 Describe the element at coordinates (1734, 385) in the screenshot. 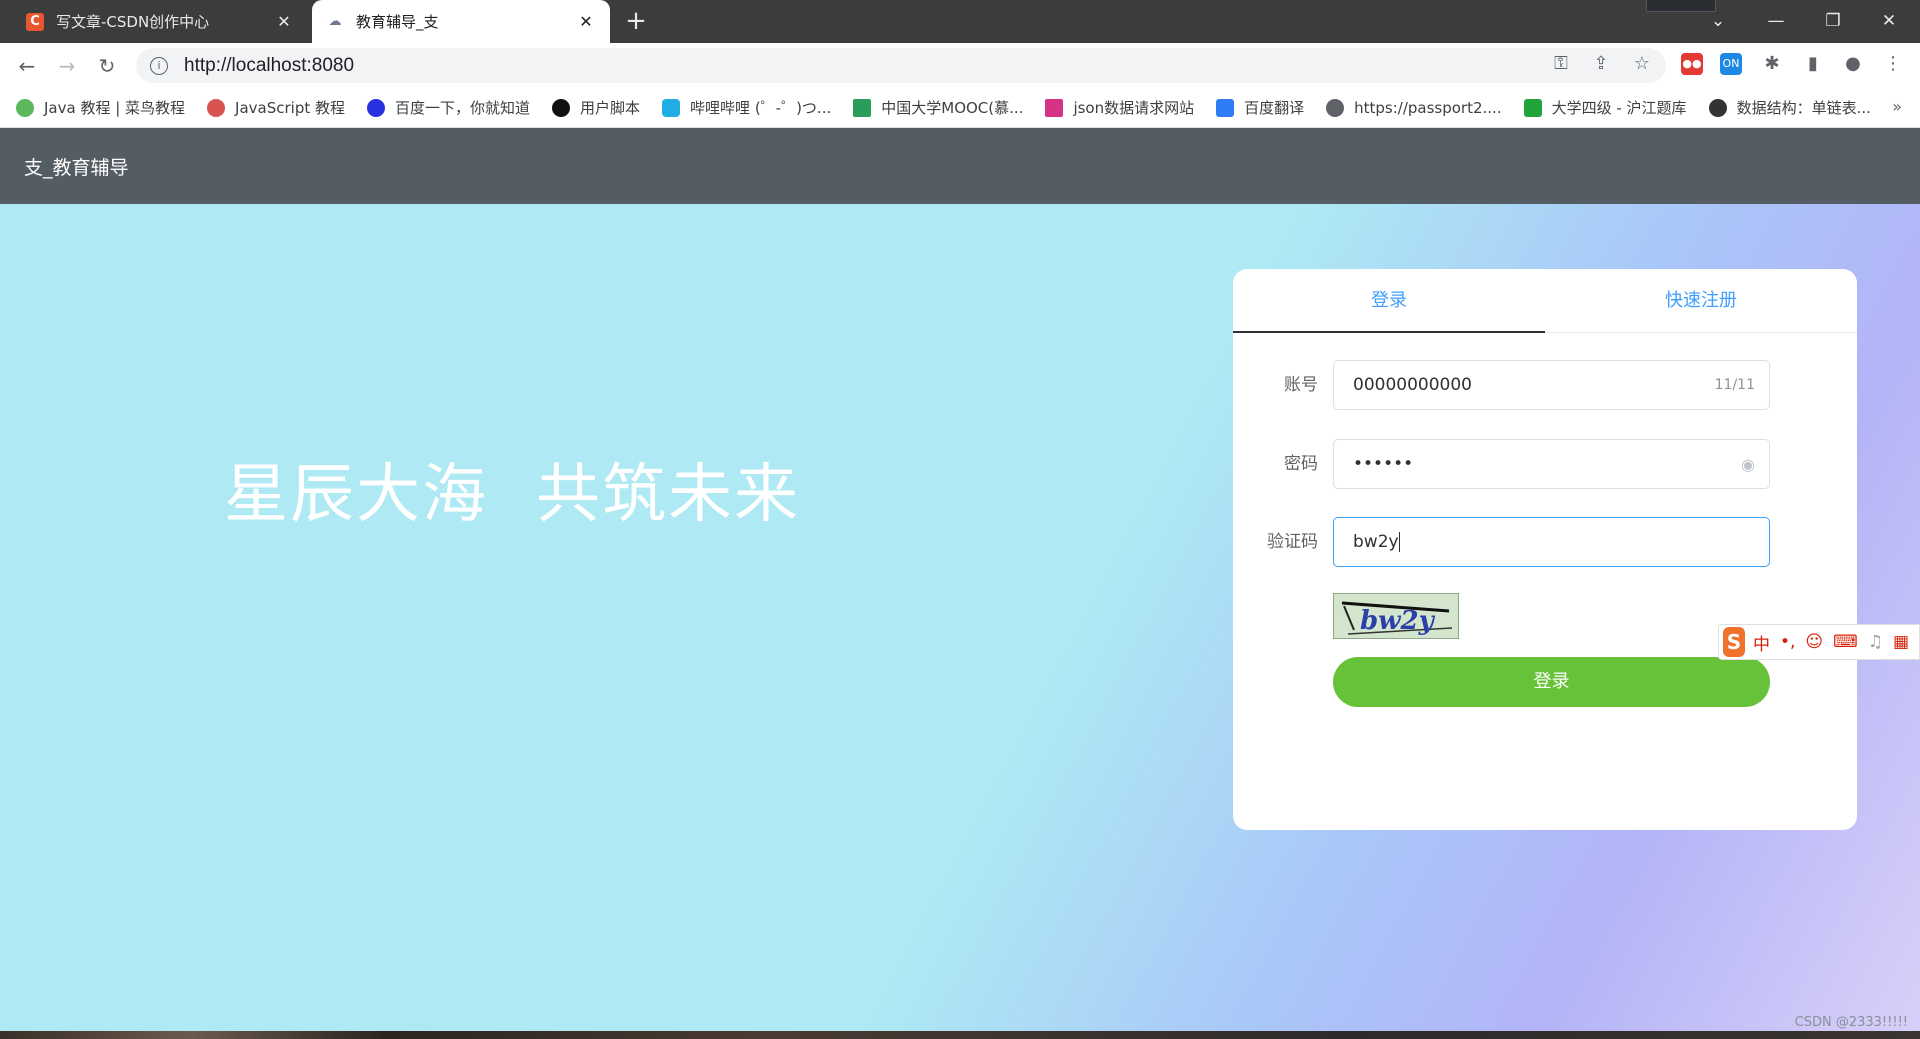

I see `char-count: 11/11` at that location.